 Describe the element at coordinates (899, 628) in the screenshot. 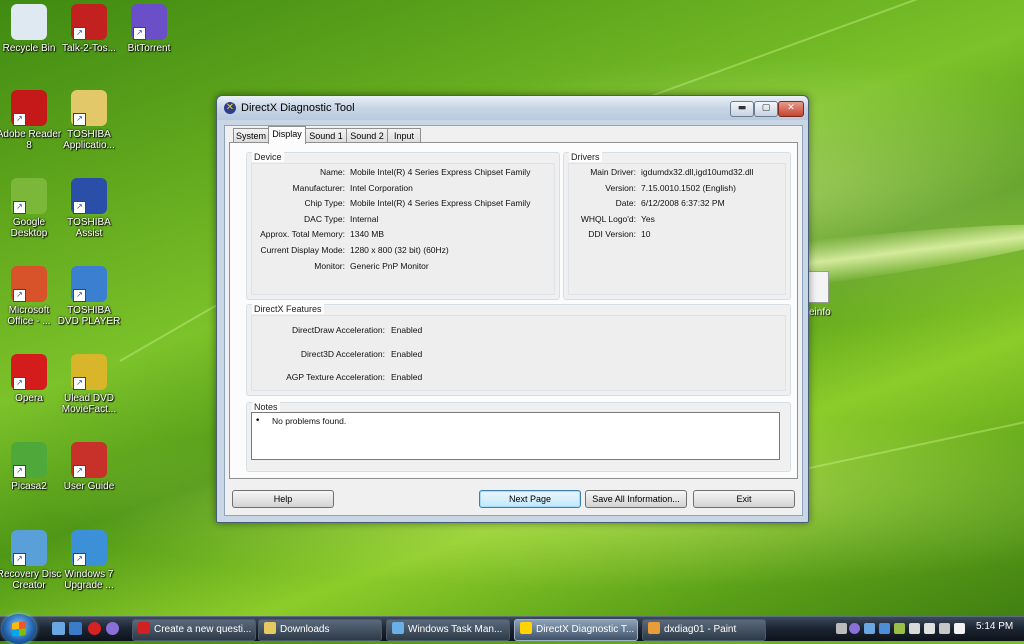

I see `tray-battery-icon` at that location.